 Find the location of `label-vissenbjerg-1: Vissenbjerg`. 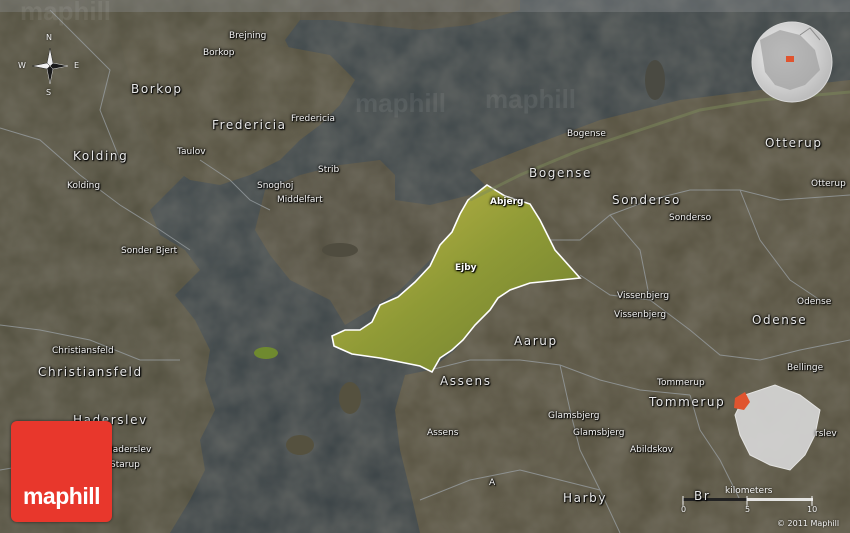

label-vissenbjerg-1: Vissenbjerg is located at coordinates (643, 296).